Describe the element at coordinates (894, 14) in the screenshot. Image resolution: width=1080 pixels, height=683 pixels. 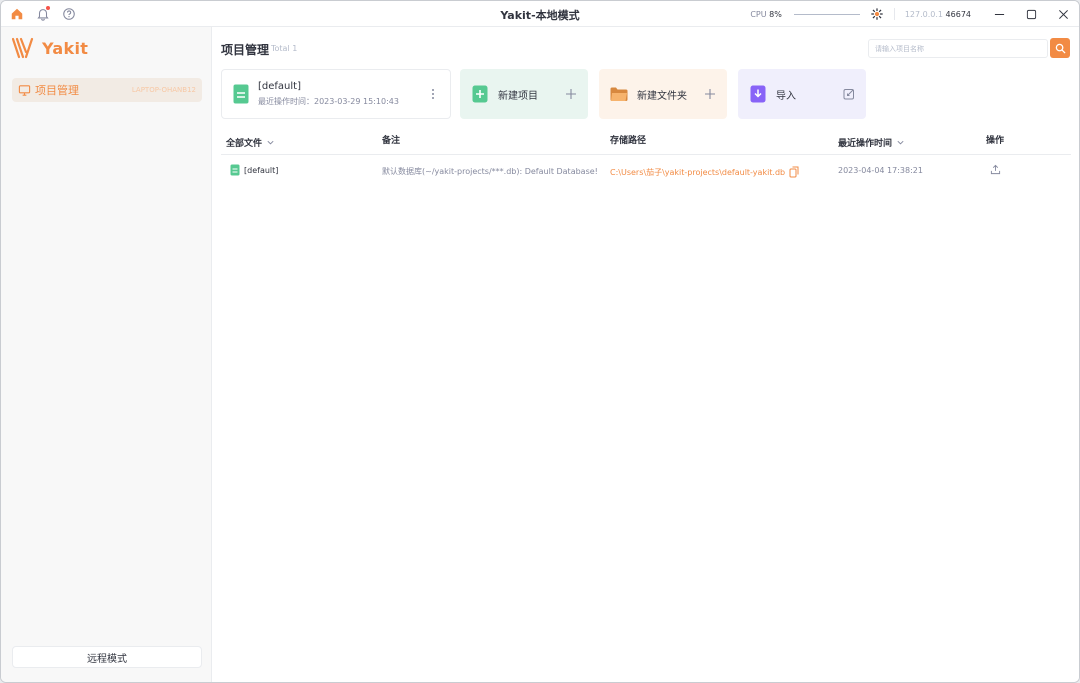
I see `title-separator` at that location.